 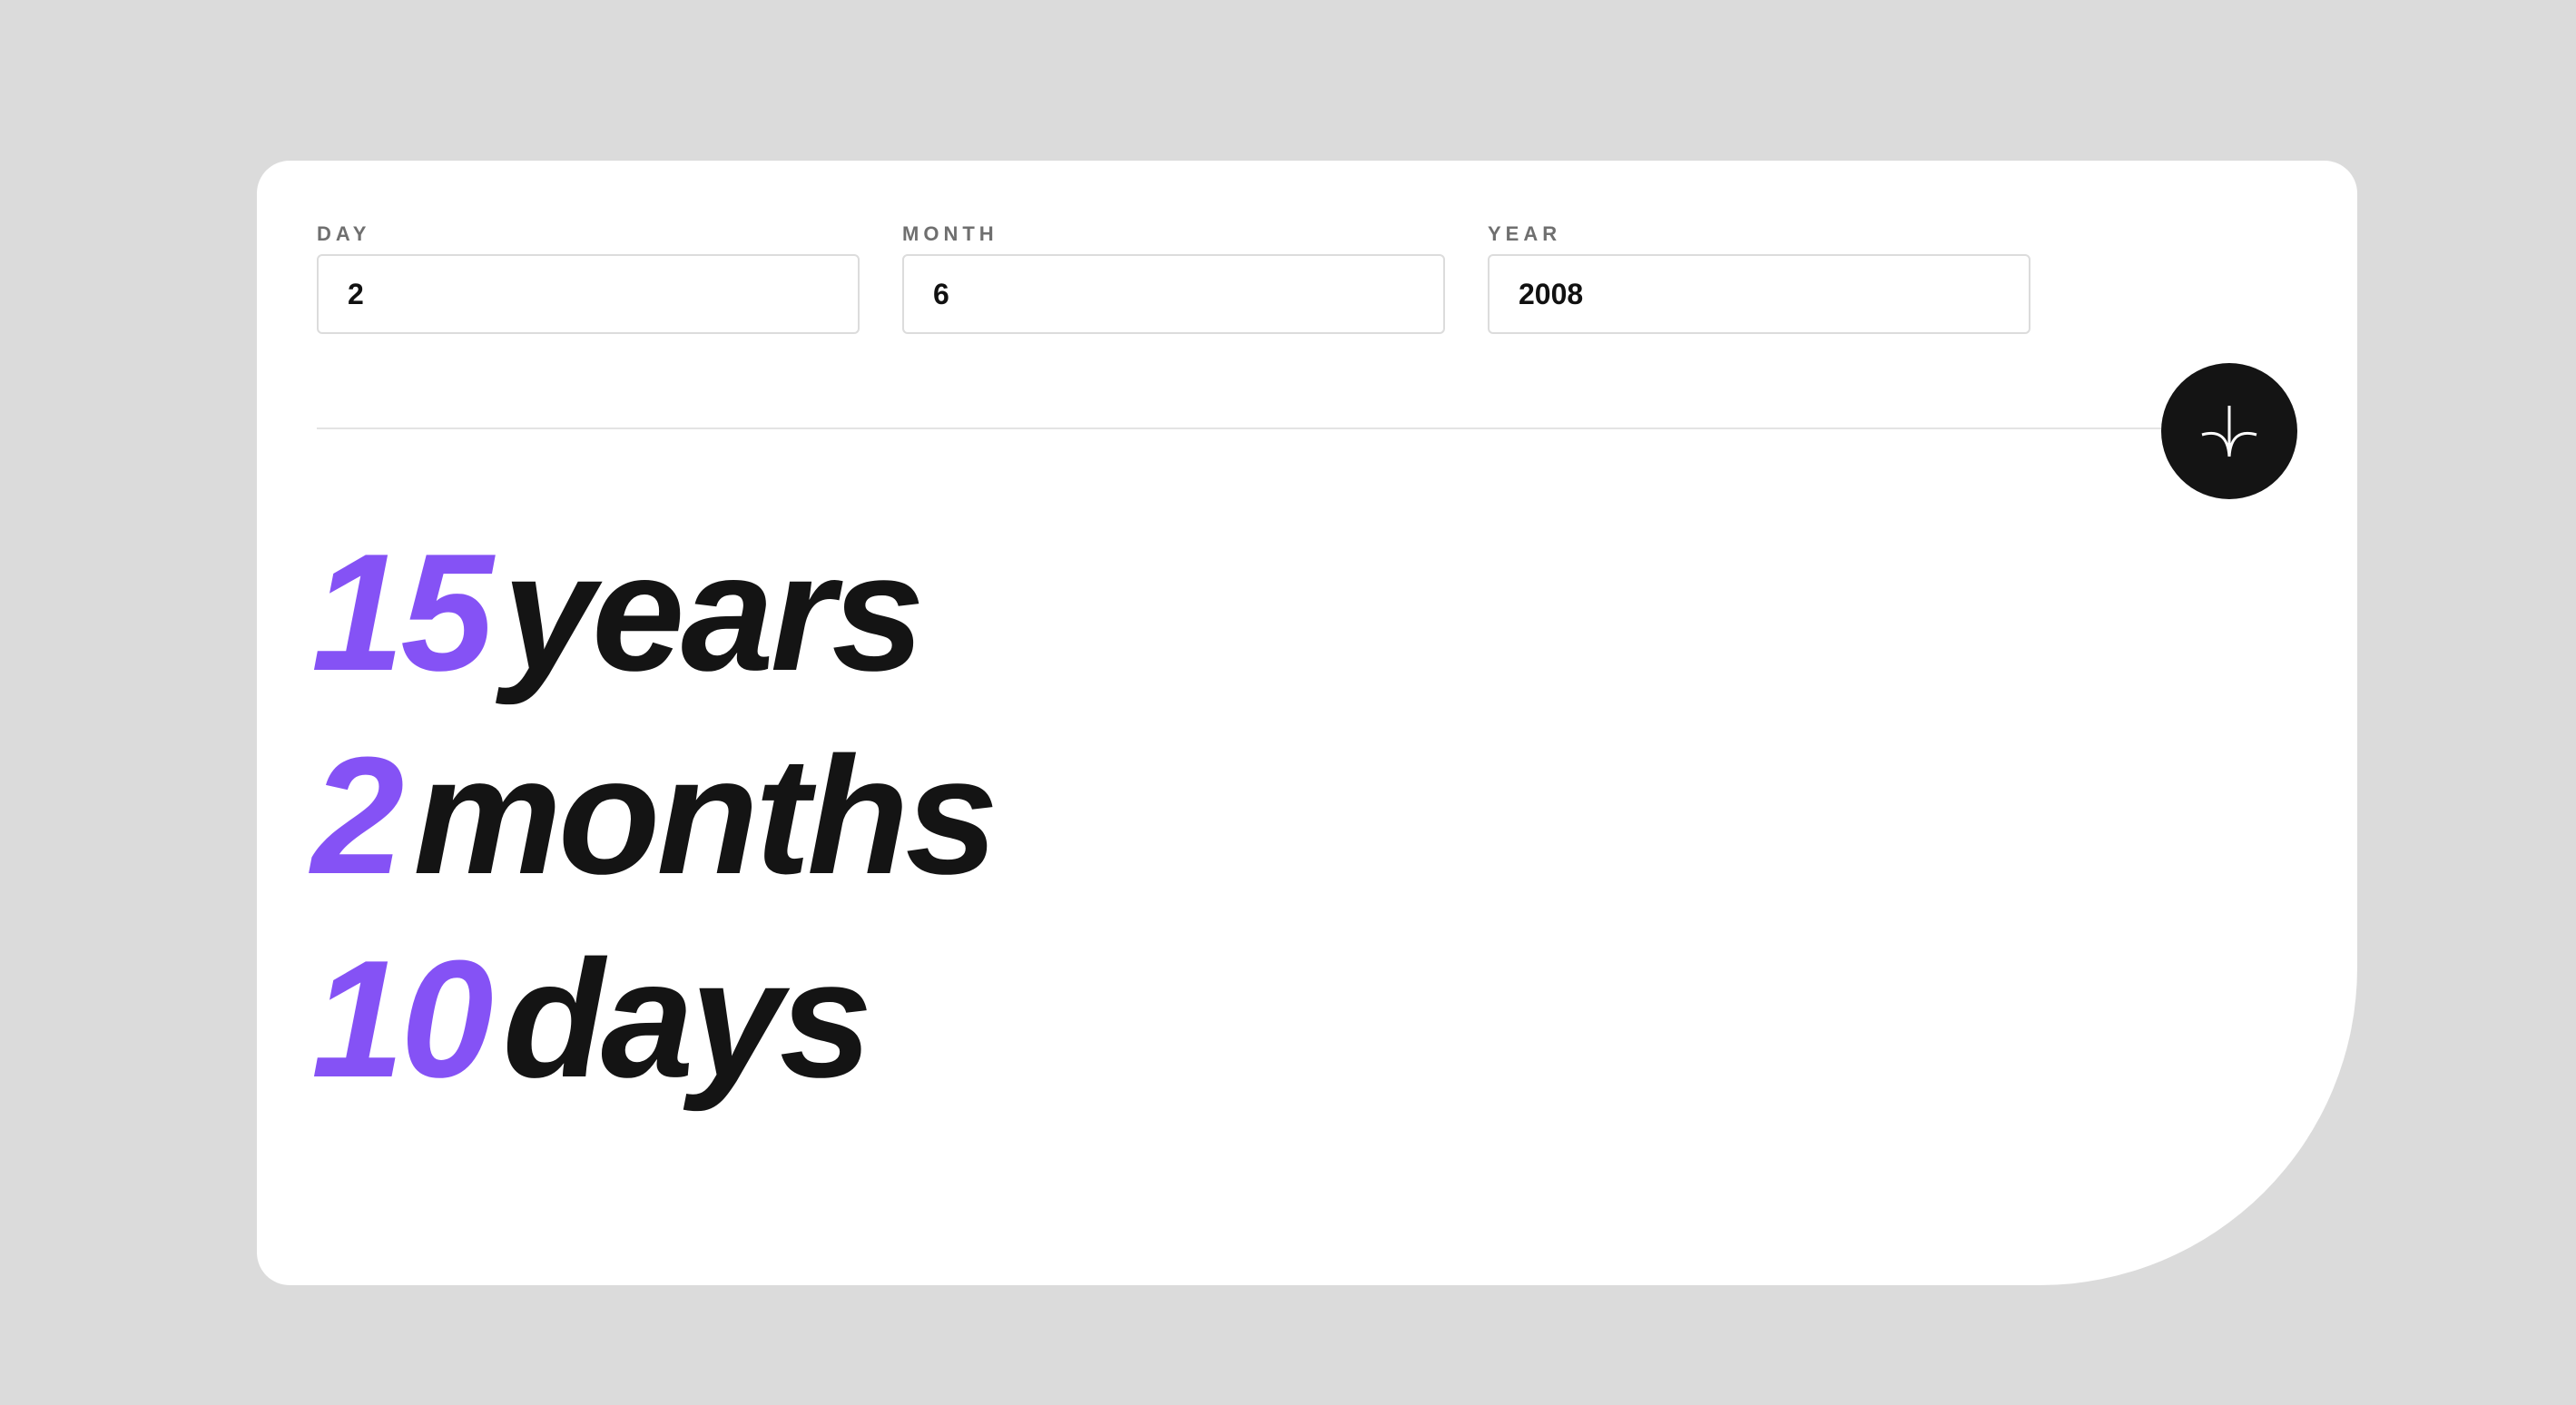 I want to click on month-field: MONTH, so click(x=1173, y=278).